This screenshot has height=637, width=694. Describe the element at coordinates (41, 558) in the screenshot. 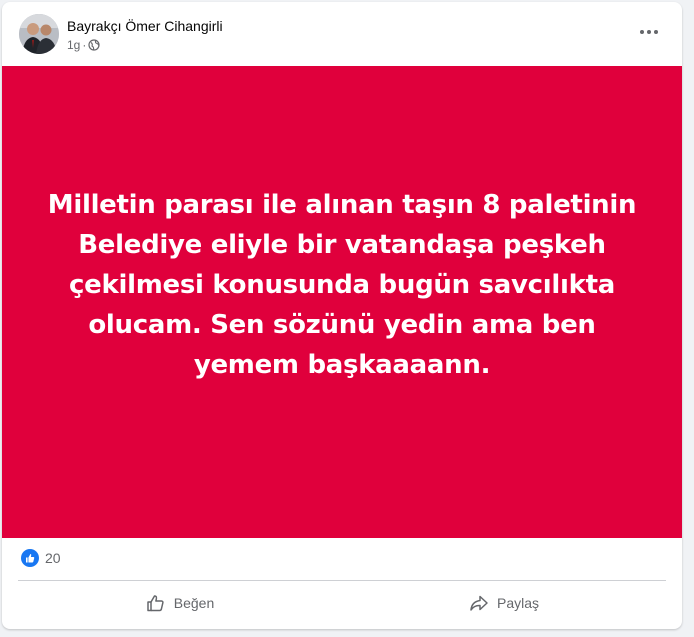

I see `reactions-summary: 20` at that location.